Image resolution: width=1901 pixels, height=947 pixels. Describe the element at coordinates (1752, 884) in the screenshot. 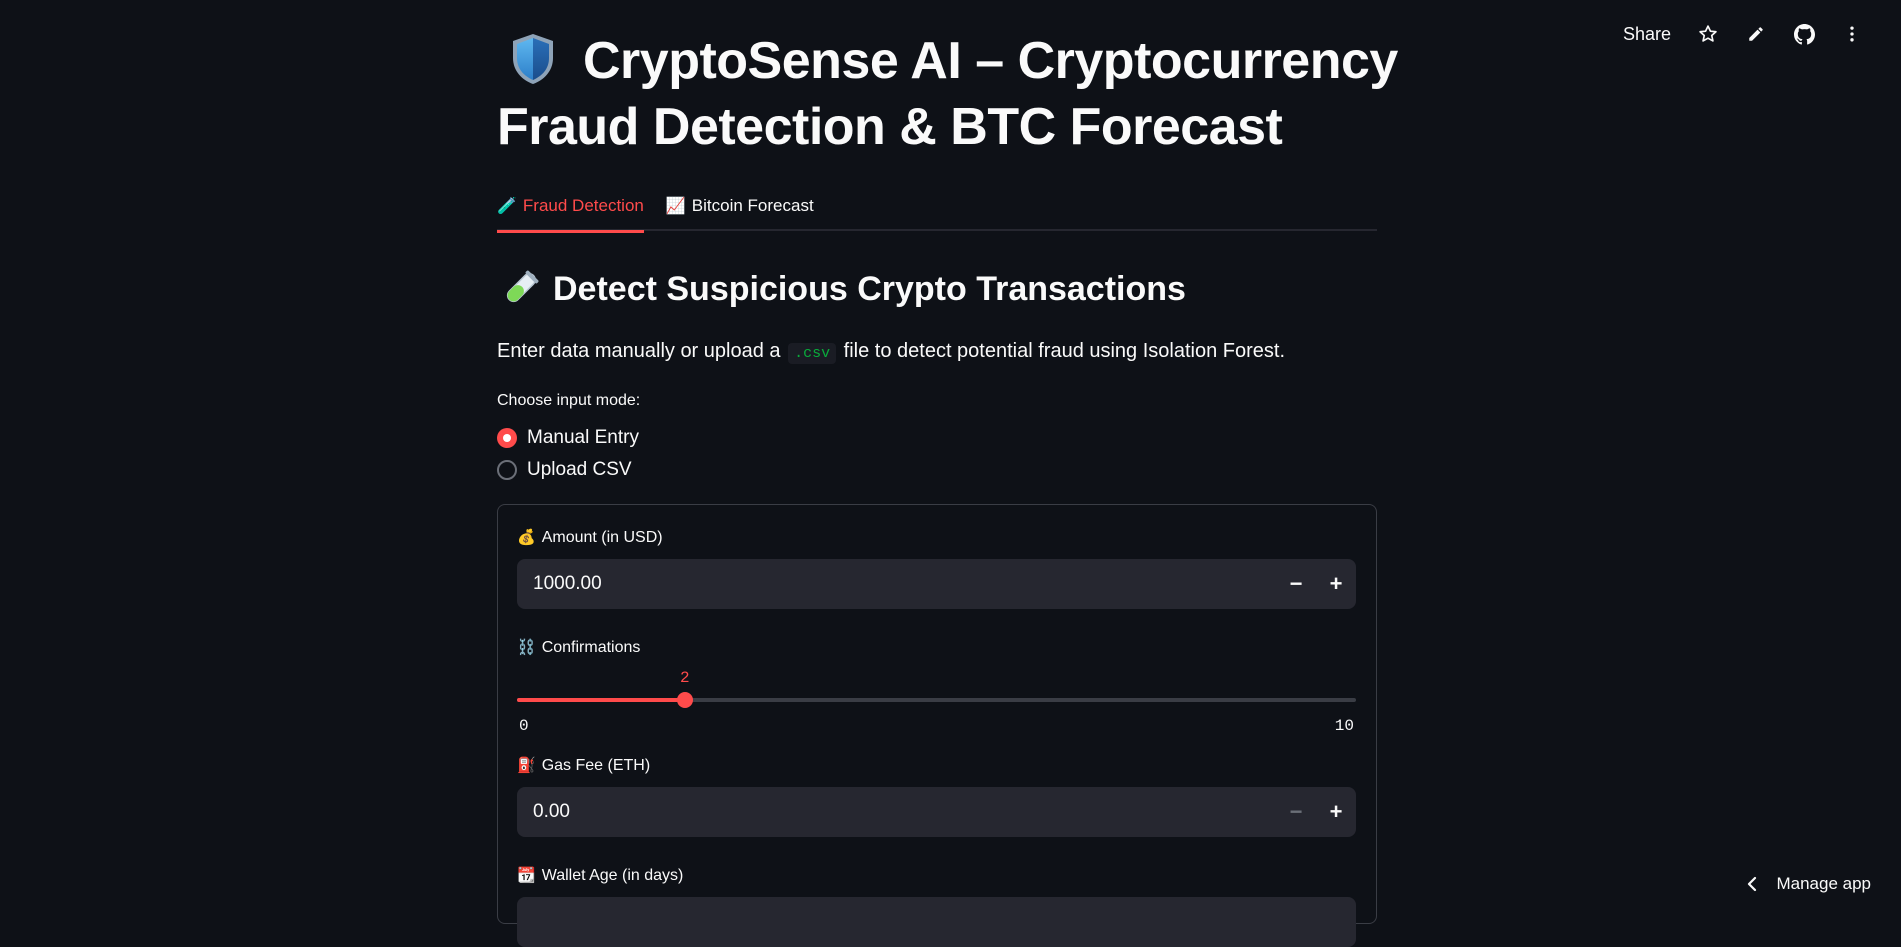

I see `chevron-left-icon` at that location.